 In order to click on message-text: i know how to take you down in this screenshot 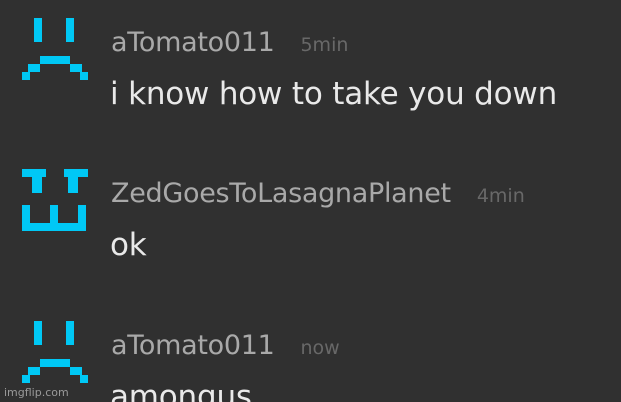, I will do `click(334, 94)`.